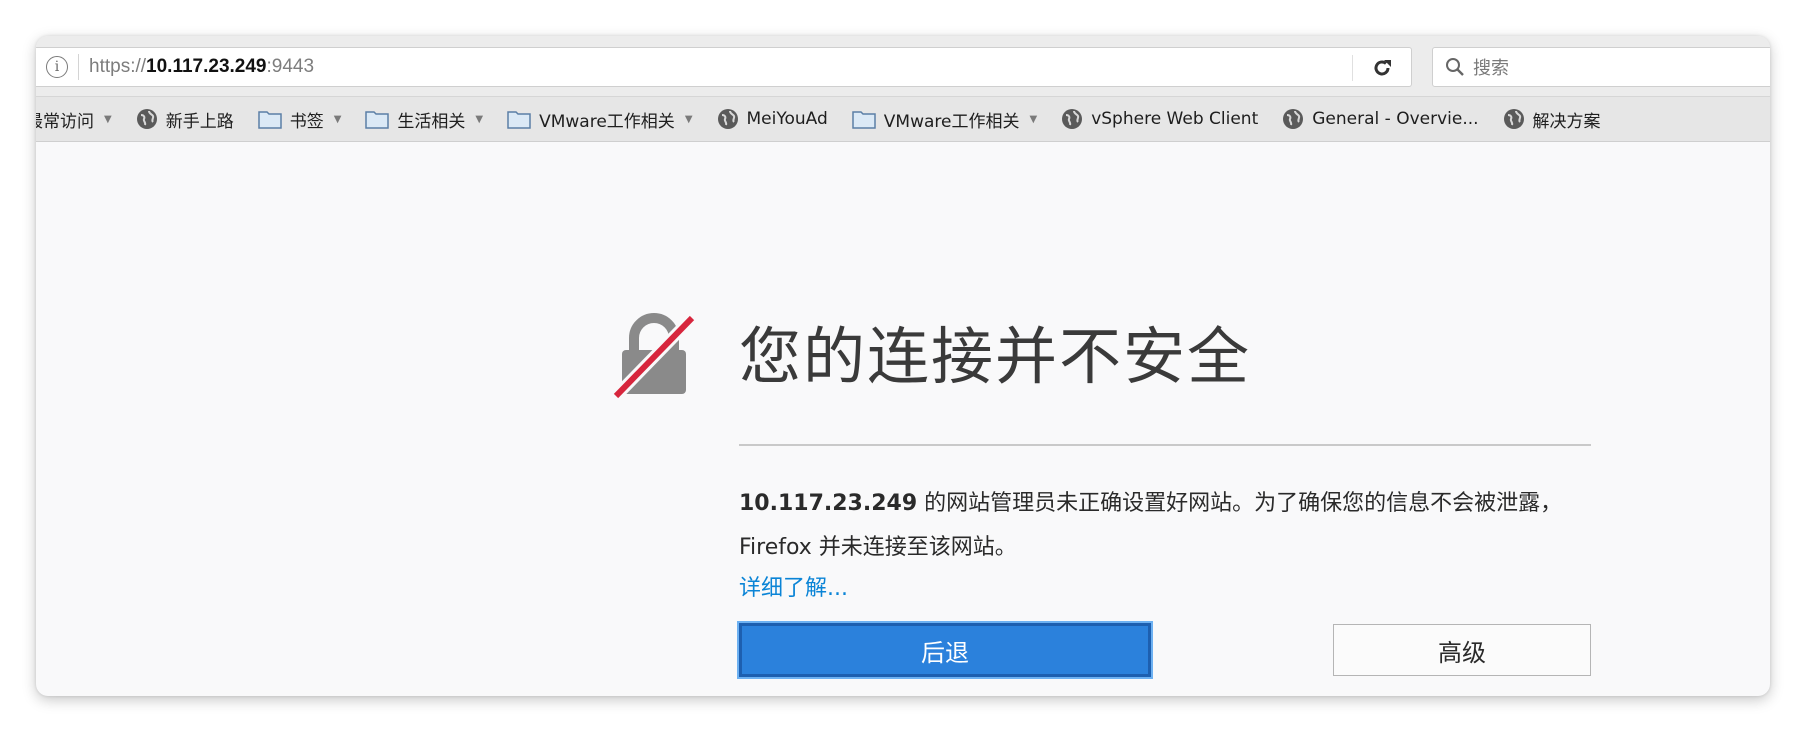 This screenshot has width=1806, height=732. Describe the element at coordinates (78, 67) in the screenshot. I see `url-separator` at that location.